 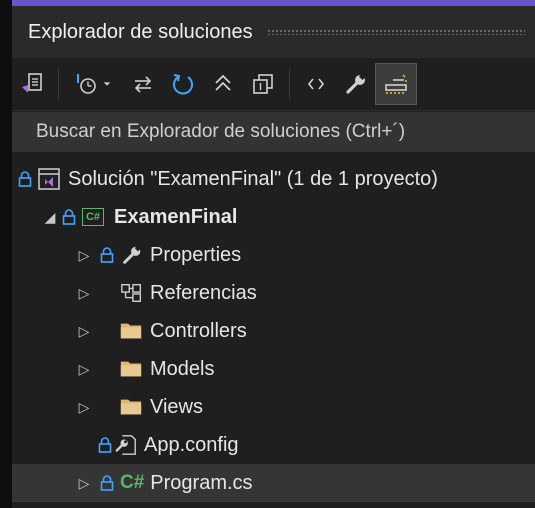 I want to click on toolbar, so click(x=273, y=84).